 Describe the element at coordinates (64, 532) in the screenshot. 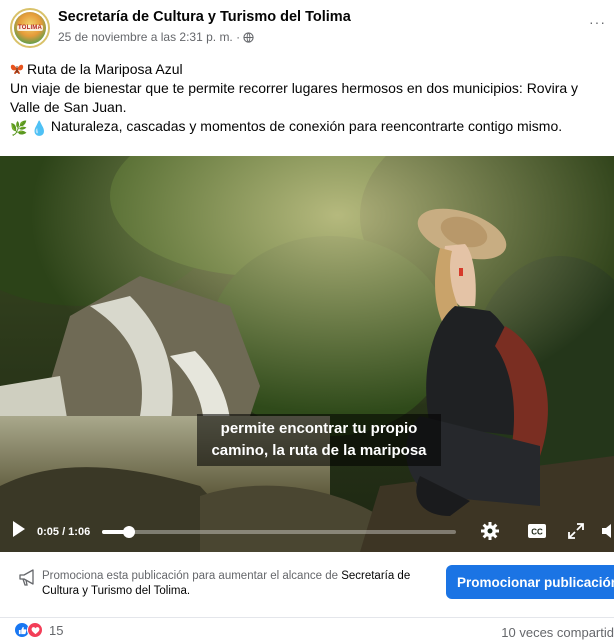

I see `video-time: 0:05 / 1:06` at that location.